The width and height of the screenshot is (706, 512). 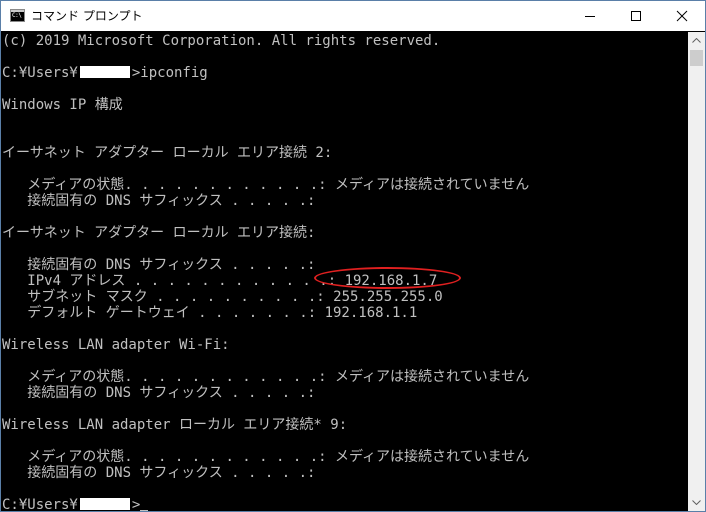 I want to click on scroll-down-button, so click(x=696, y=502).